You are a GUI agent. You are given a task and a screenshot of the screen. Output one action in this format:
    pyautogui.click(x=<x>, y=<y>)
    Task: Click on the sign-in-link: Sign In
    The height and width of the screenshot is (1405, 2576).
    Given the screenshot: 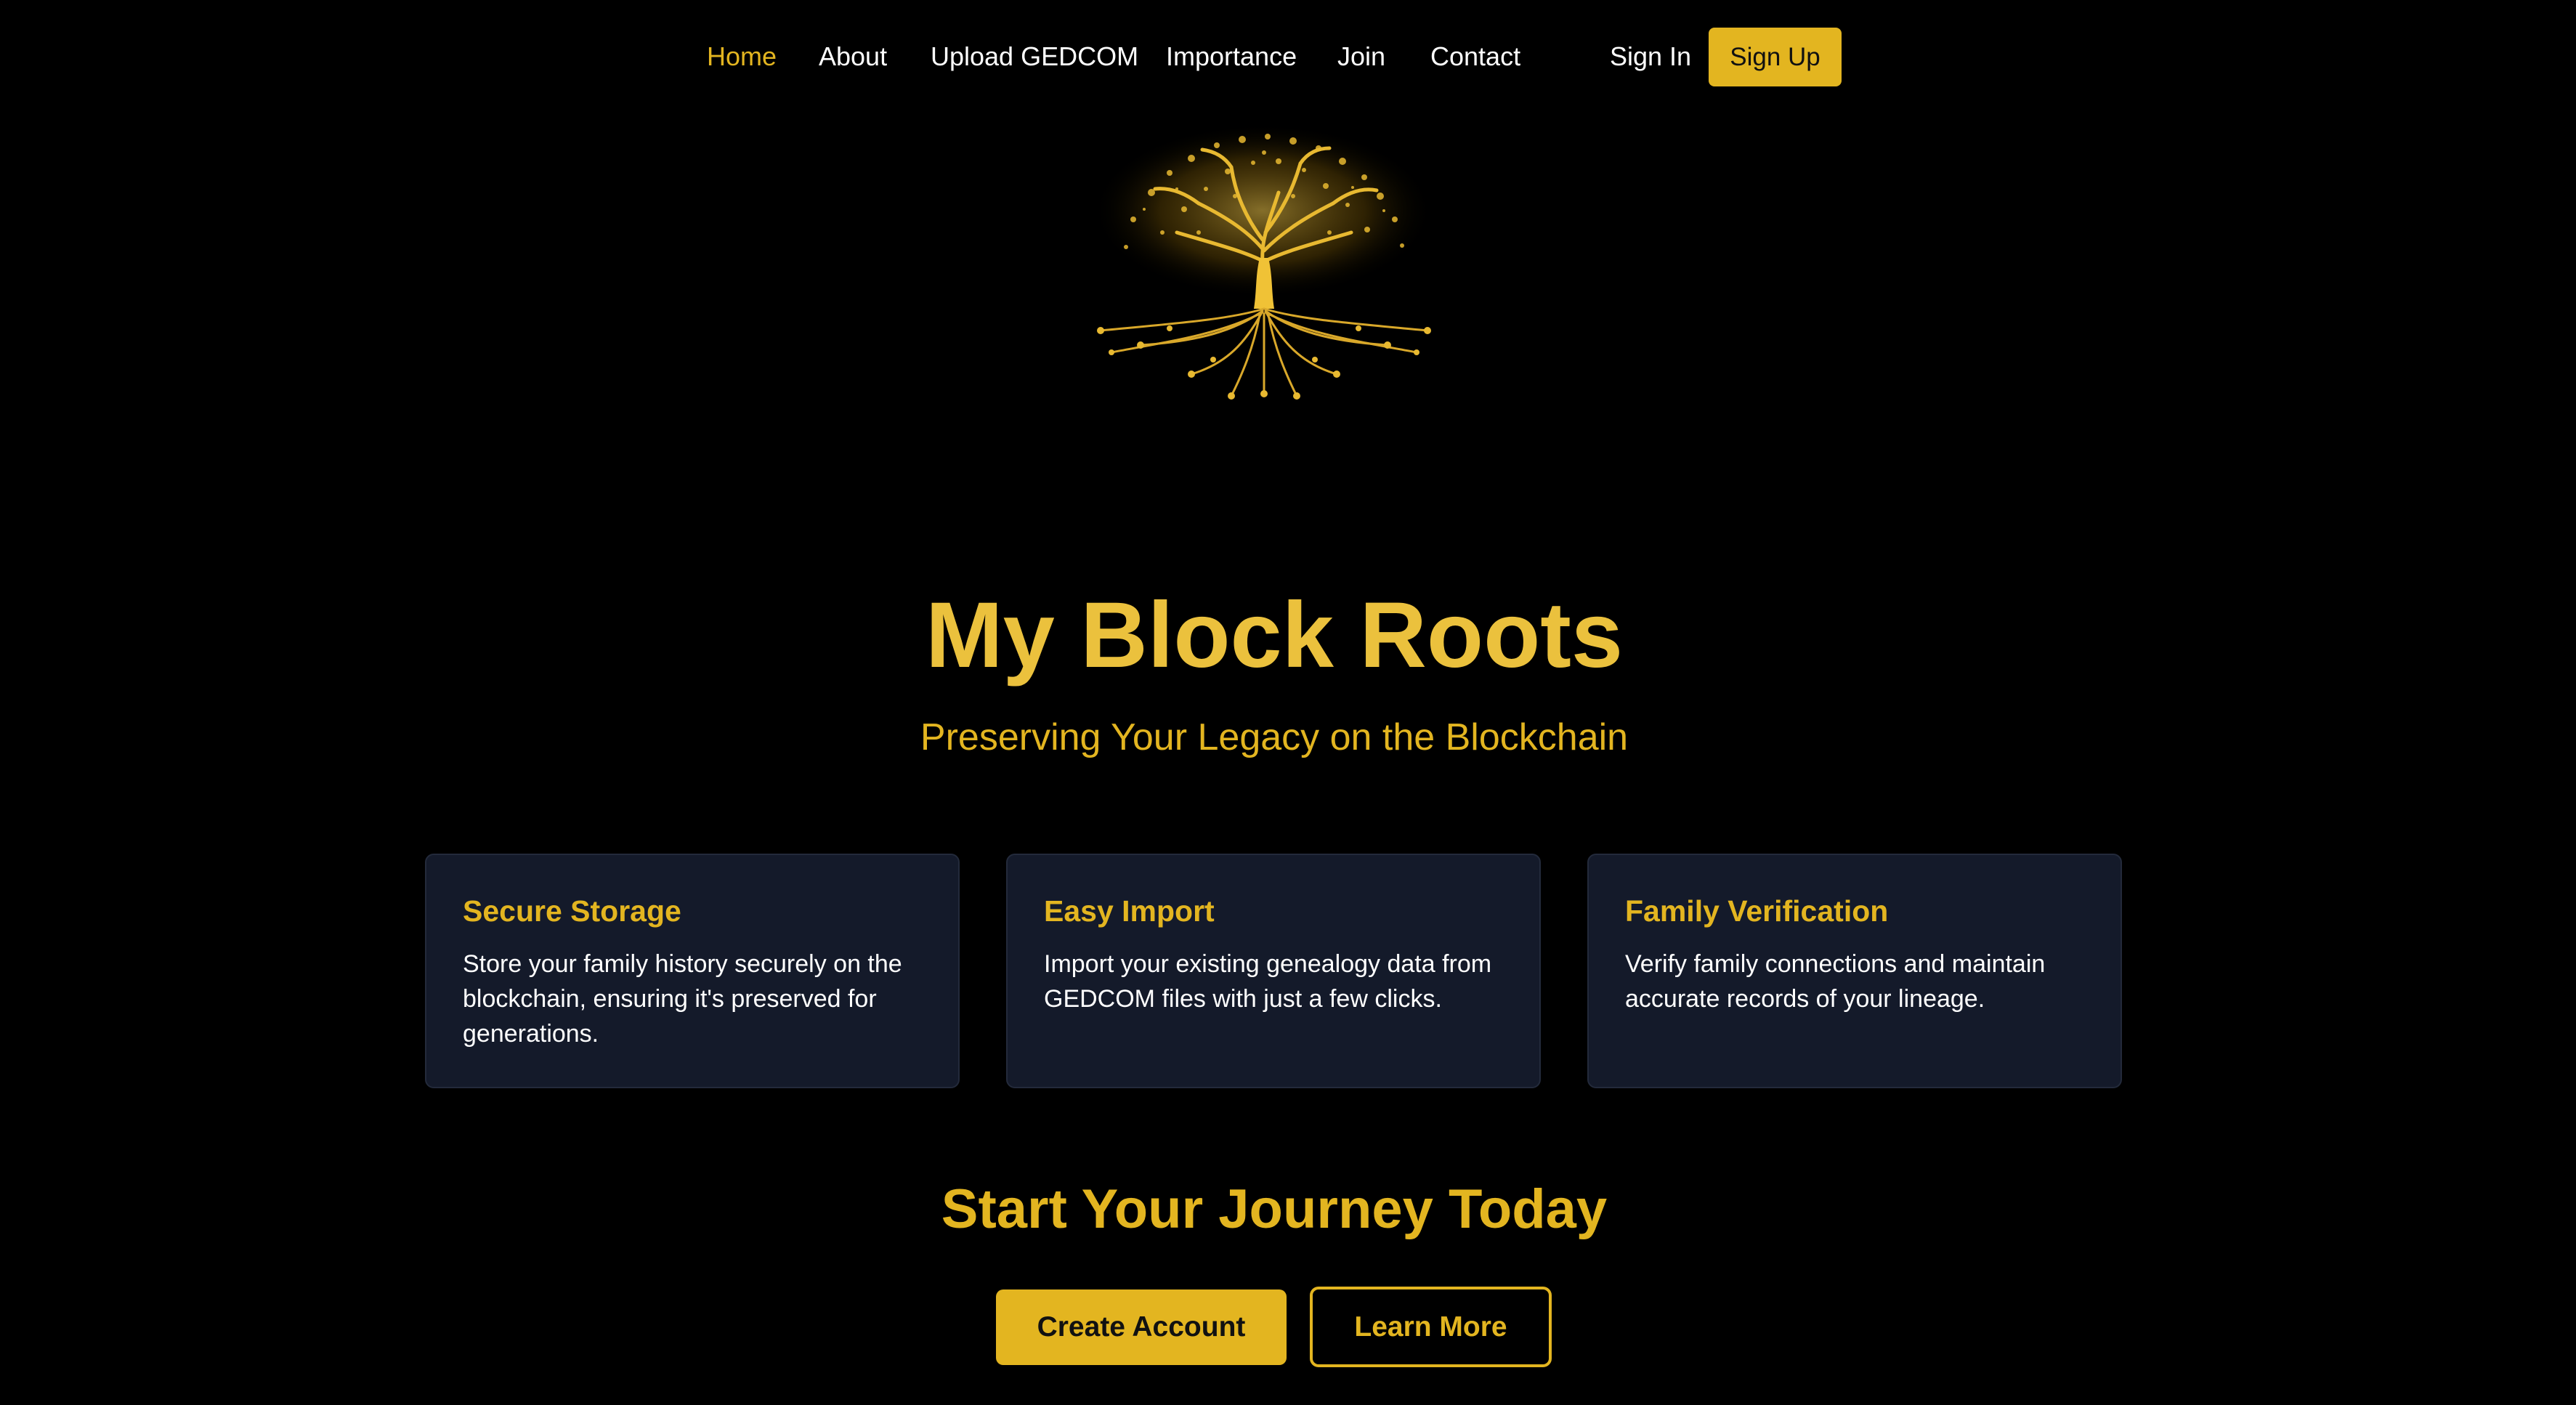 What is the action you would take?
    pyautogui.click(x=1650, y=57)
    